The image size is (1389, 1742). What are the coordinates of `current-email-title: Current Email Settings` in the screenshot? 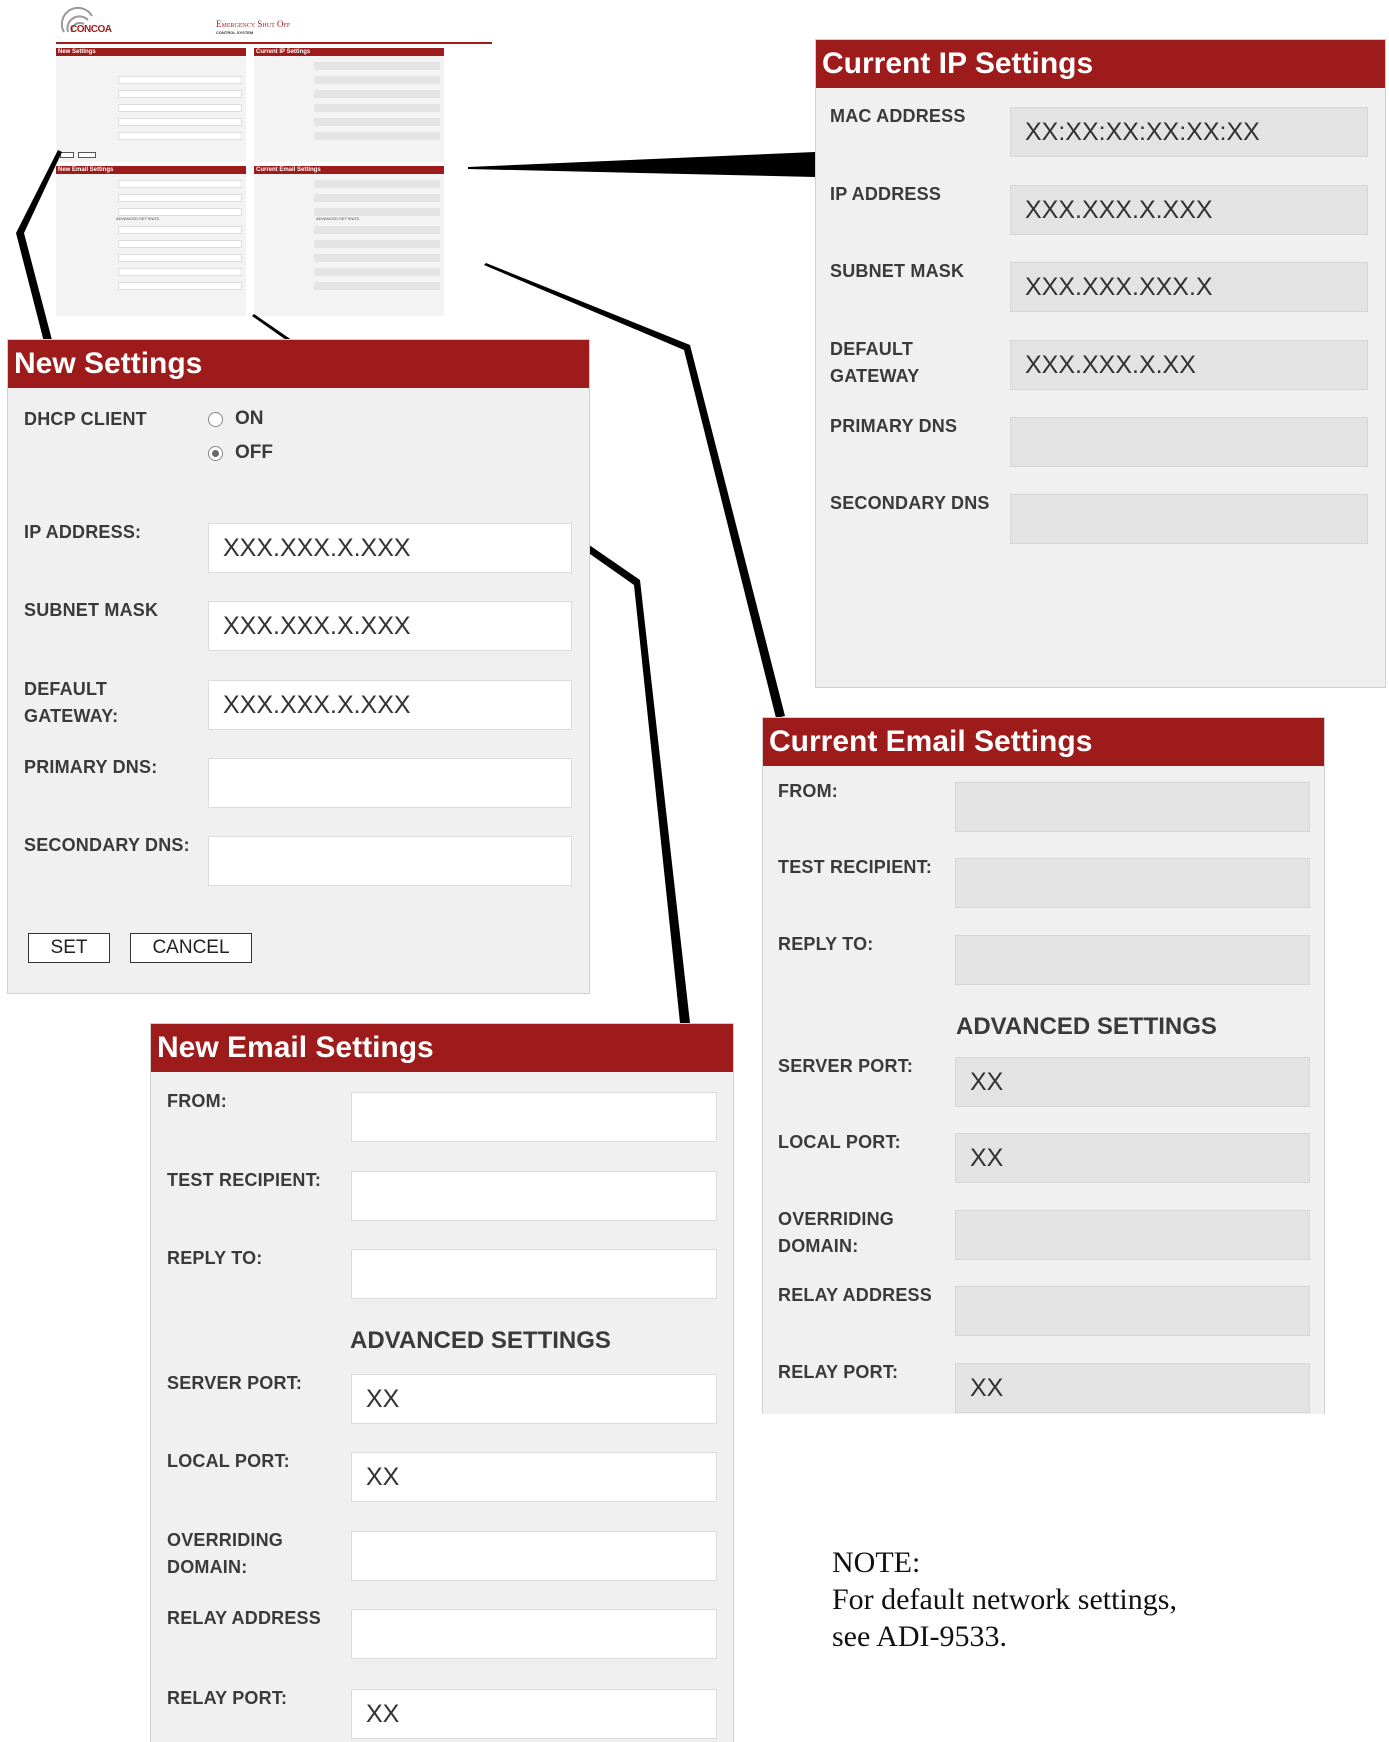 It's located at (1043, 742).